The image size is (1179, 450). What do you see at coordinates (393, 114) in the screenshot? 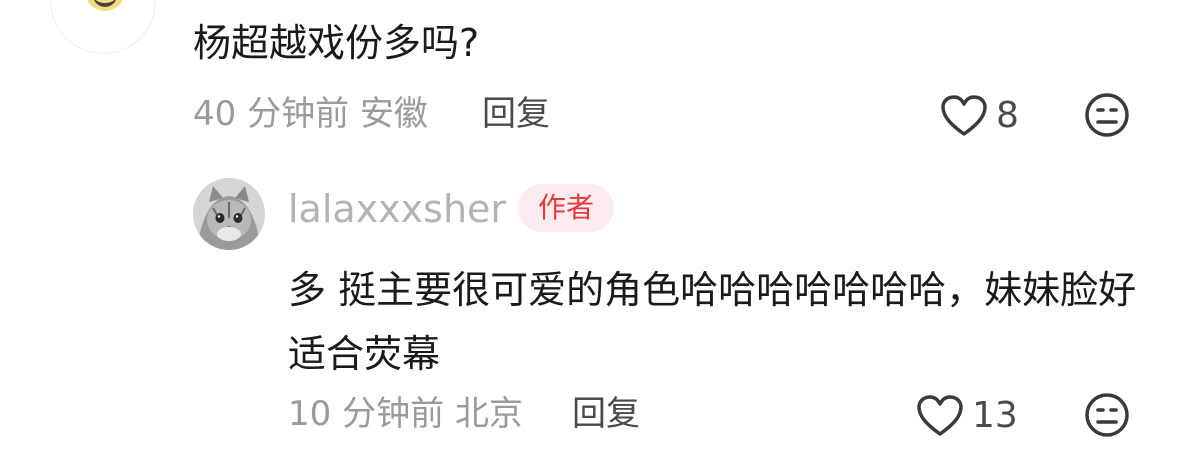
I see `comment-location: 安徽` at bounding box center [393, 114].